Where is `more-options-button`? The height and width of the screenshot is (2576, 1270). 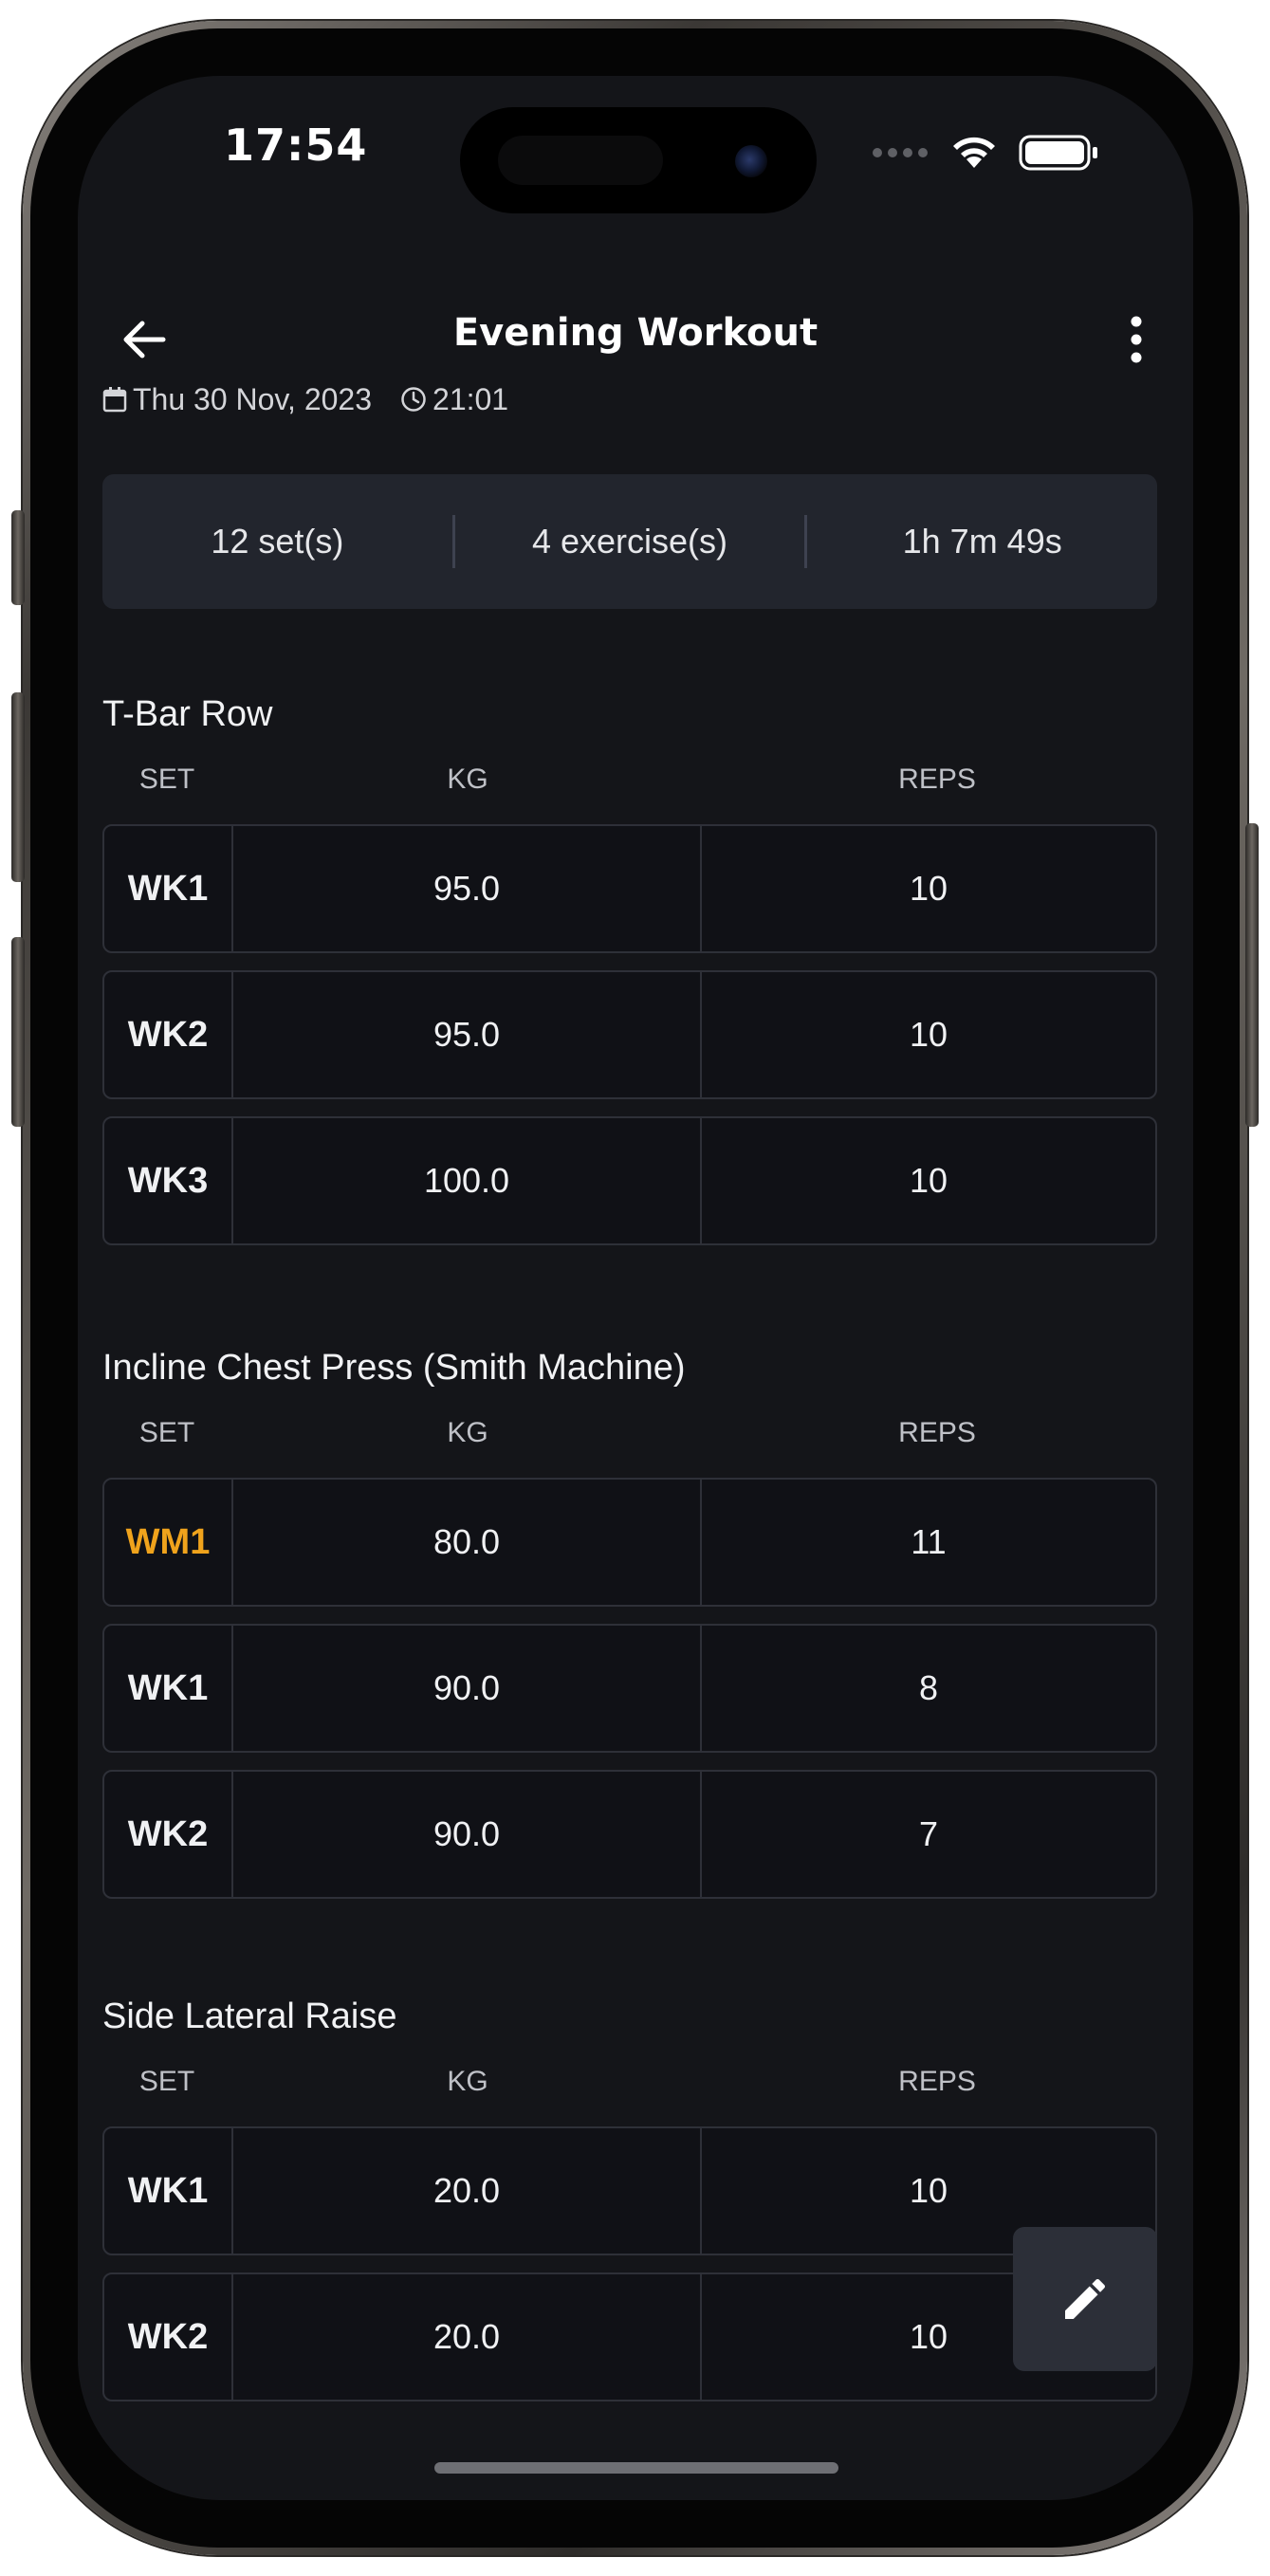
more-options-button is located at coordinates (1136, 339).